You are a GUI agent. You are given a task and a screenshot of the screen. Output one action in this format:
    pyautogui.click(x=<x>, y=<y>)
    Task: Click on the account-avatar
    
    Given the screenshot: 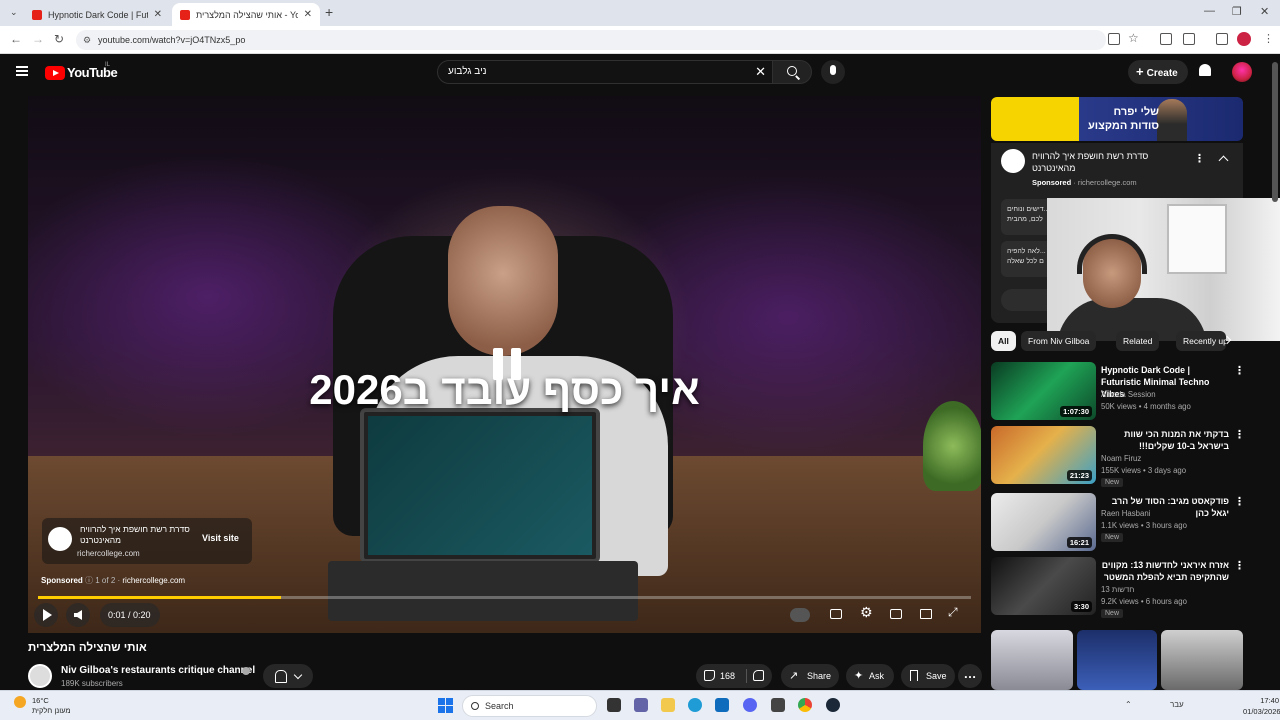 What is the action you would take?
    pyautogui.click(x=1242, y=72)
    